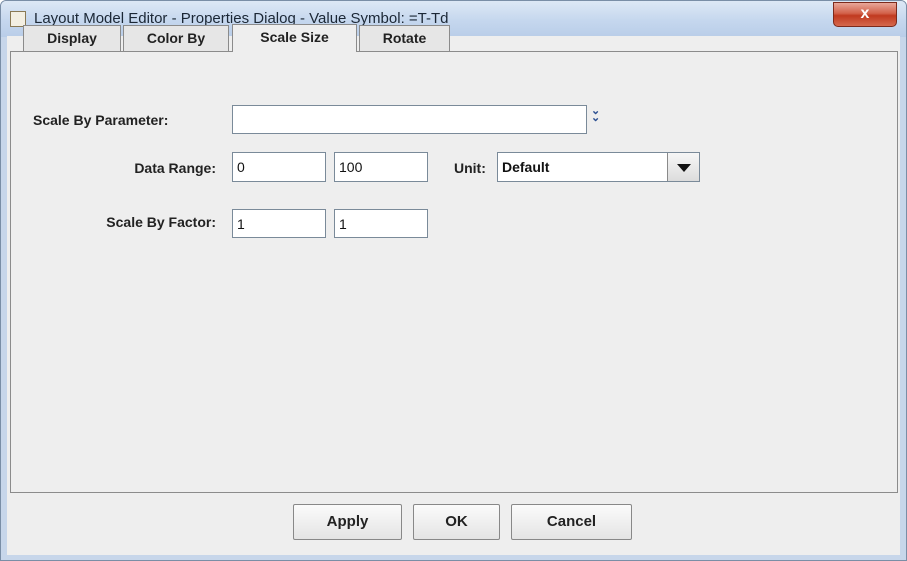 The width and height of the screenshot is (907, 561). What do you see at coordinates (161, 222) in the screenshot?
I see `scale-by-factor-label: Scale By Factor:` at bounding box center [161, 222].